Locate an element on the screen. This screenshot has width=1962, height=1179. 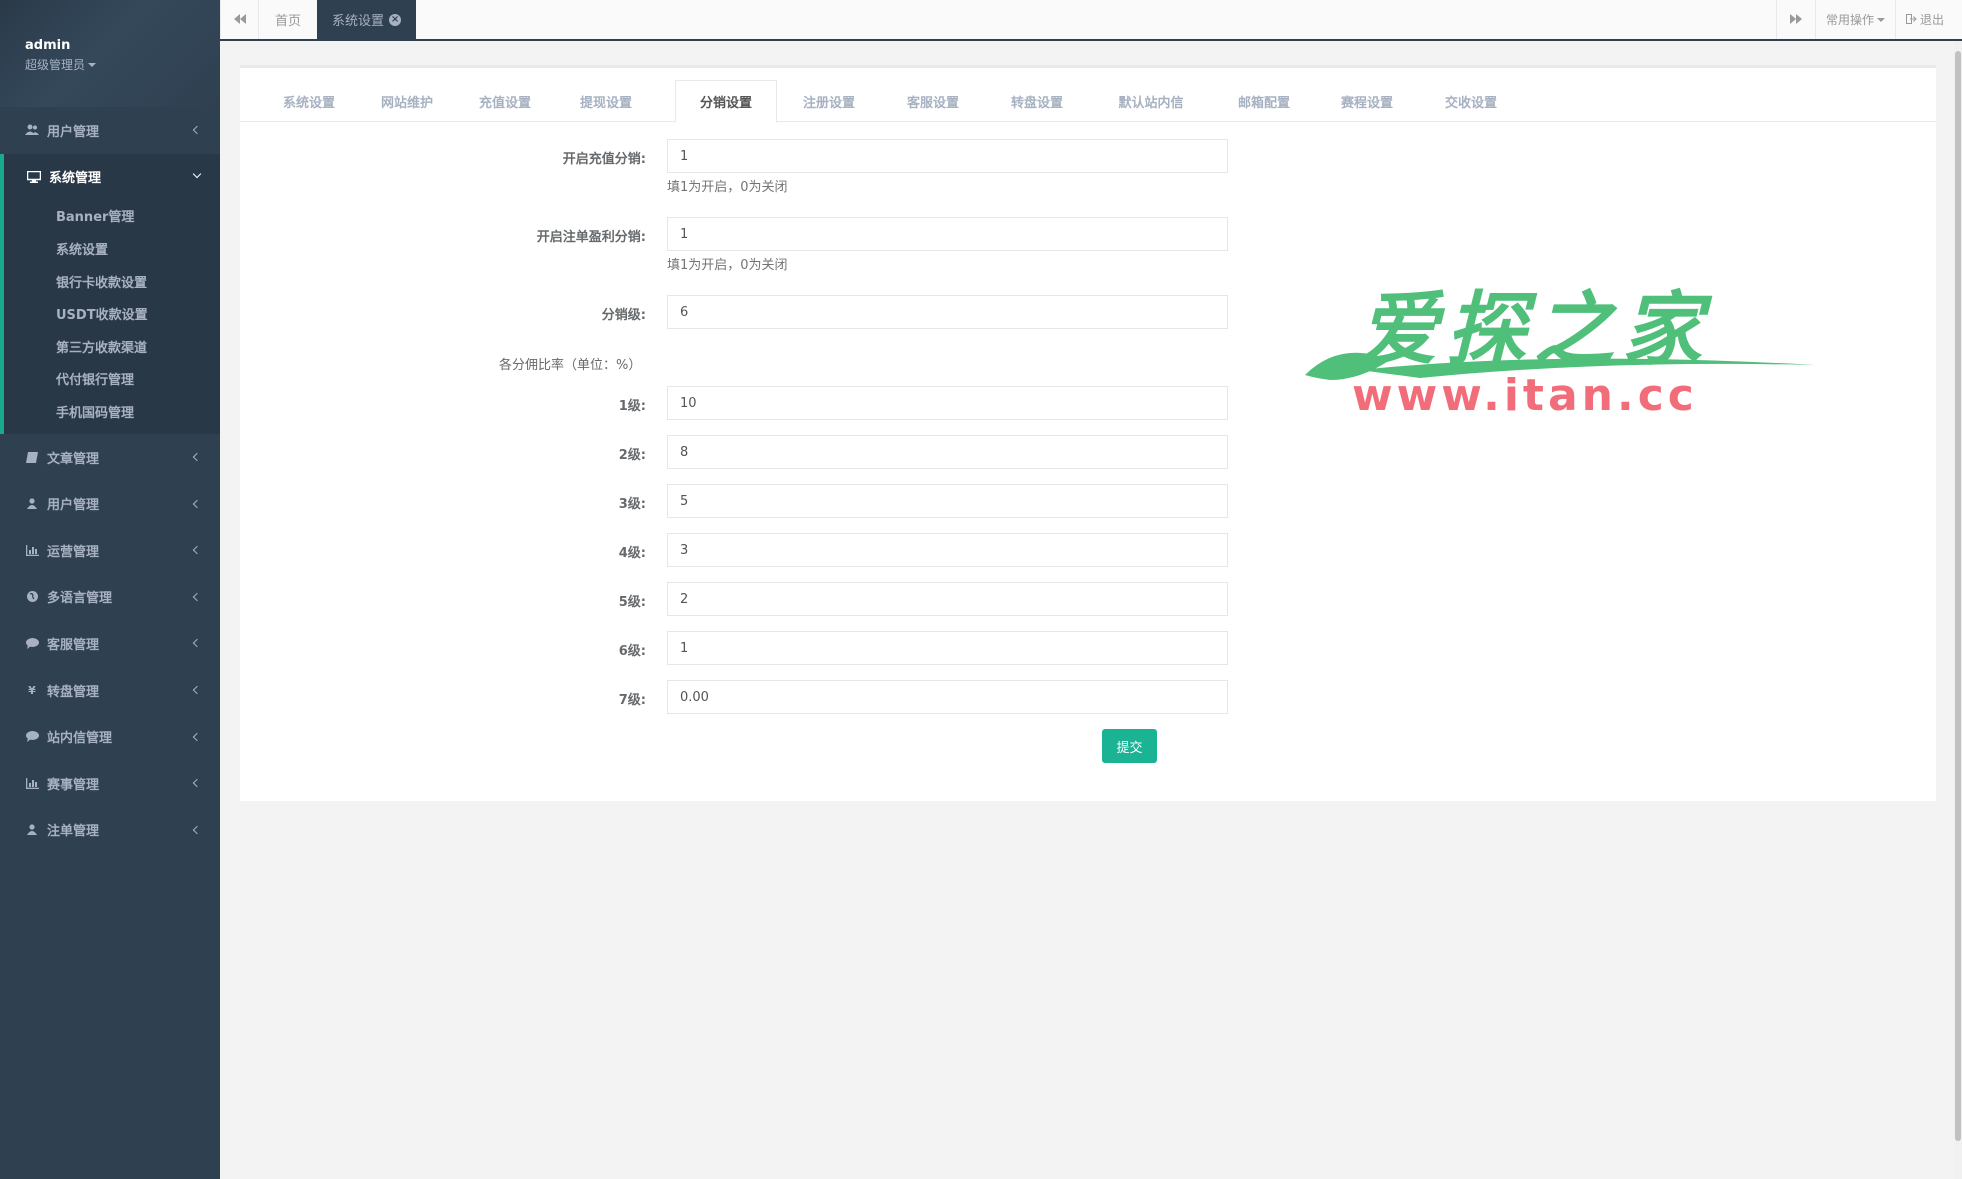
tab-default-inbox: 默认站内信 is located at coordinates (1151, 101).